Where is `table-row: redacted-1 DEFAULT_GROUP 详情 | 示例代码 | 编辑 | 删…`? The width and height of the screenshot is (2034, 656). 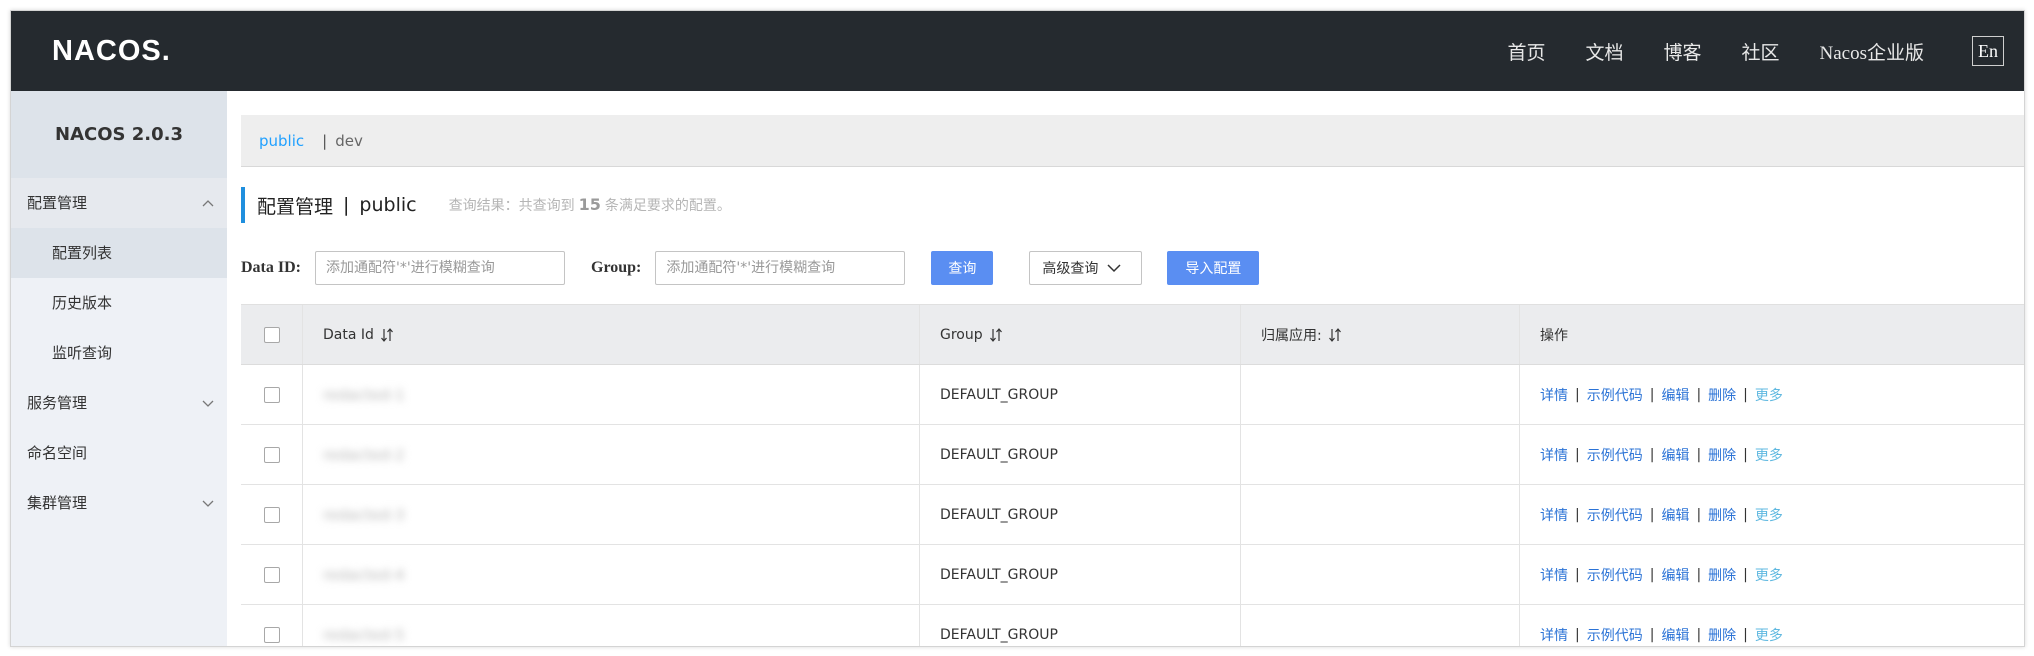
table-row: redacted-1 DEFAULT_GROUP 详情 | 示例代码 | 编辑 | 删… is located at coordinates (1132, 395).